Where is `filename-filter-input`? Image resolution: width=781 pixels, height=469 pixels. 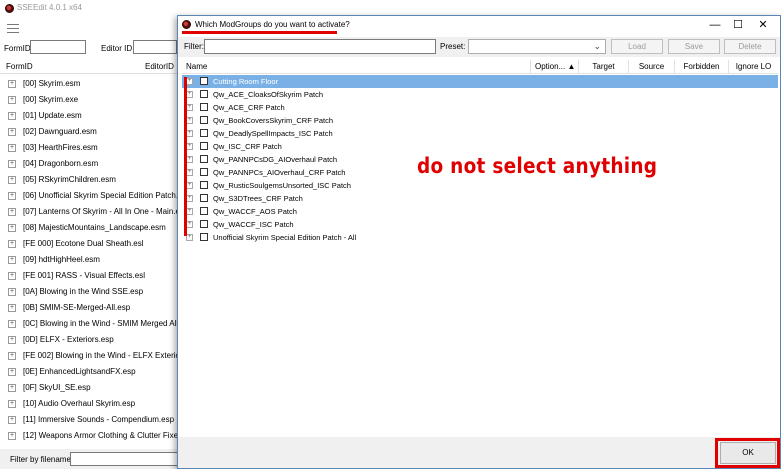 filename-filter-input is located at coordinates (125, 459).